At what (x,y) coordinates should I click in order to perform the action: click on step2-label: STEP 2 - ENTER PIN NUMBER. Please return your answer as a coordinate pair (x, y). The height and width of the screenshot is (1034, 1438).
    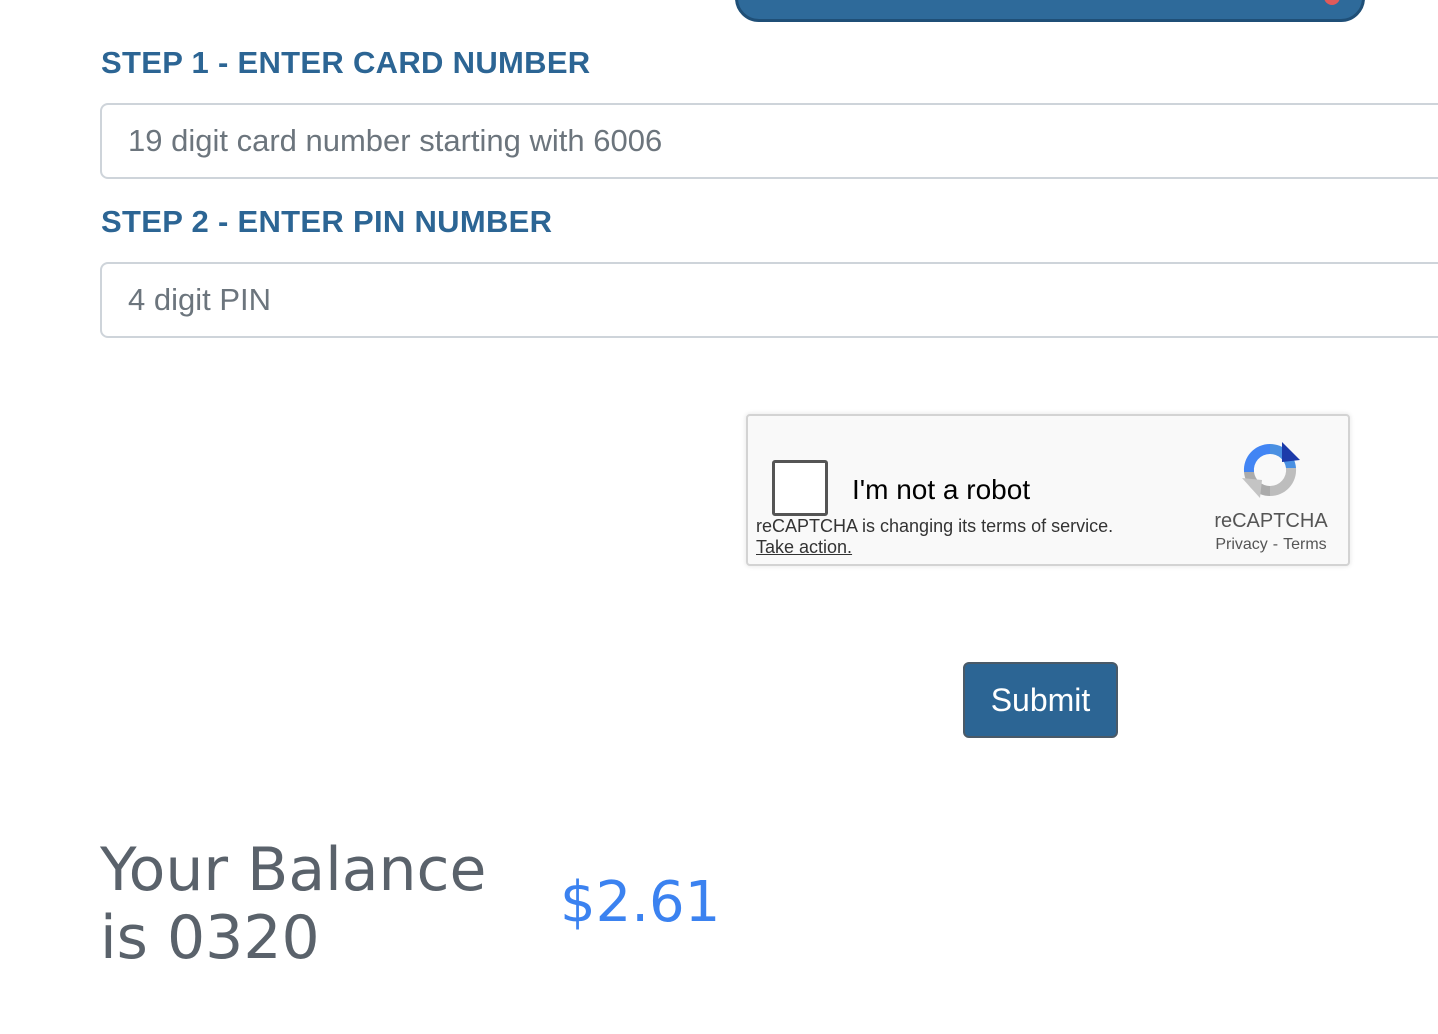
    Looking at the image, I should click on (327, 221).